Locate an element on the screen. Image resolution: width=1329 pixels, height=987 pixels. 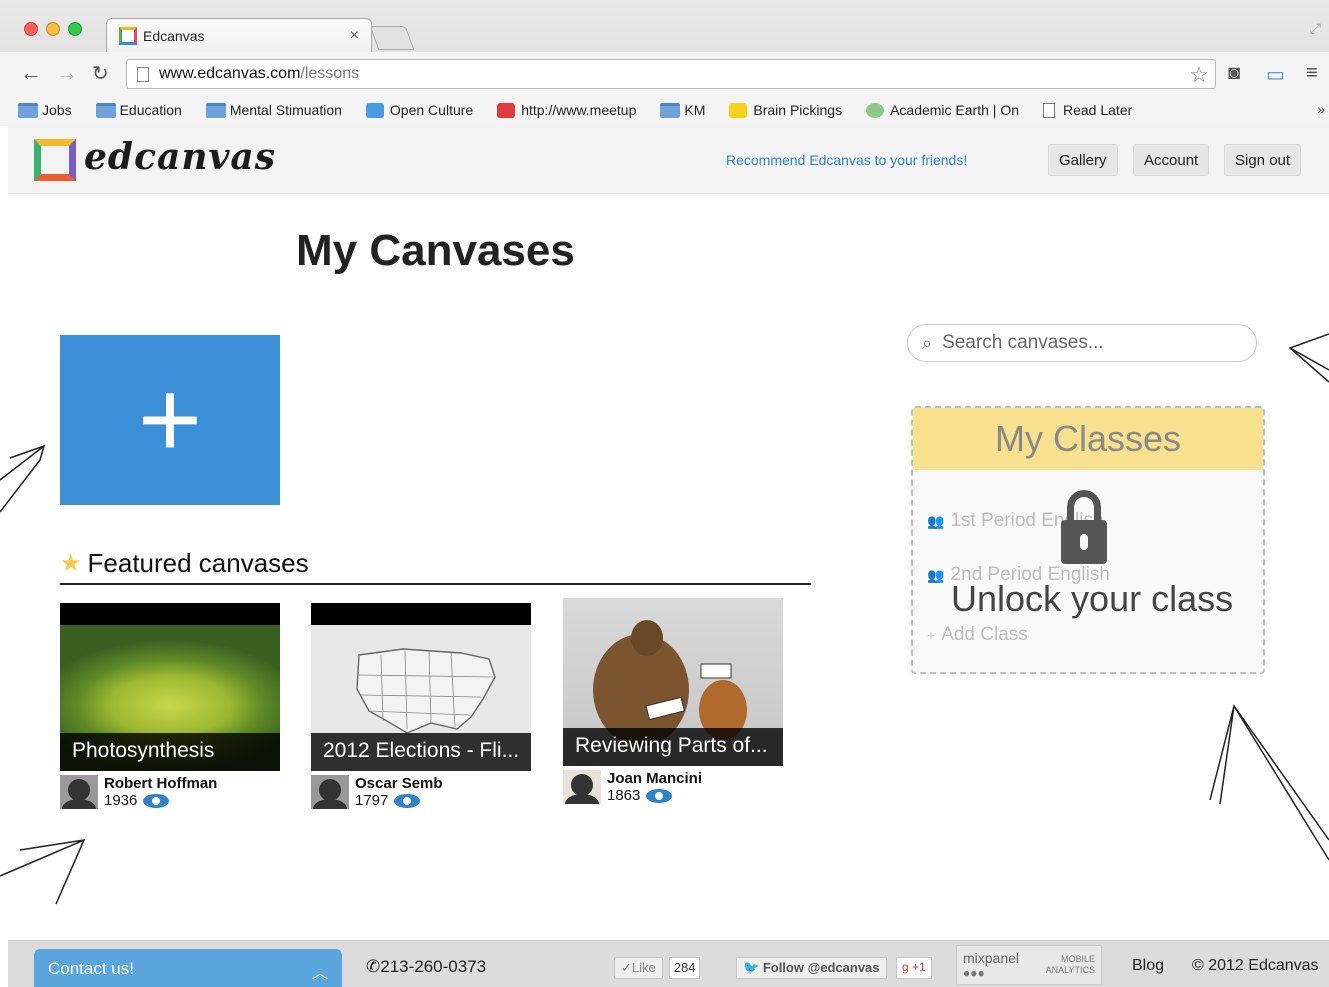
bookmark-label: Read Later is located at coordinates (1098, 110).